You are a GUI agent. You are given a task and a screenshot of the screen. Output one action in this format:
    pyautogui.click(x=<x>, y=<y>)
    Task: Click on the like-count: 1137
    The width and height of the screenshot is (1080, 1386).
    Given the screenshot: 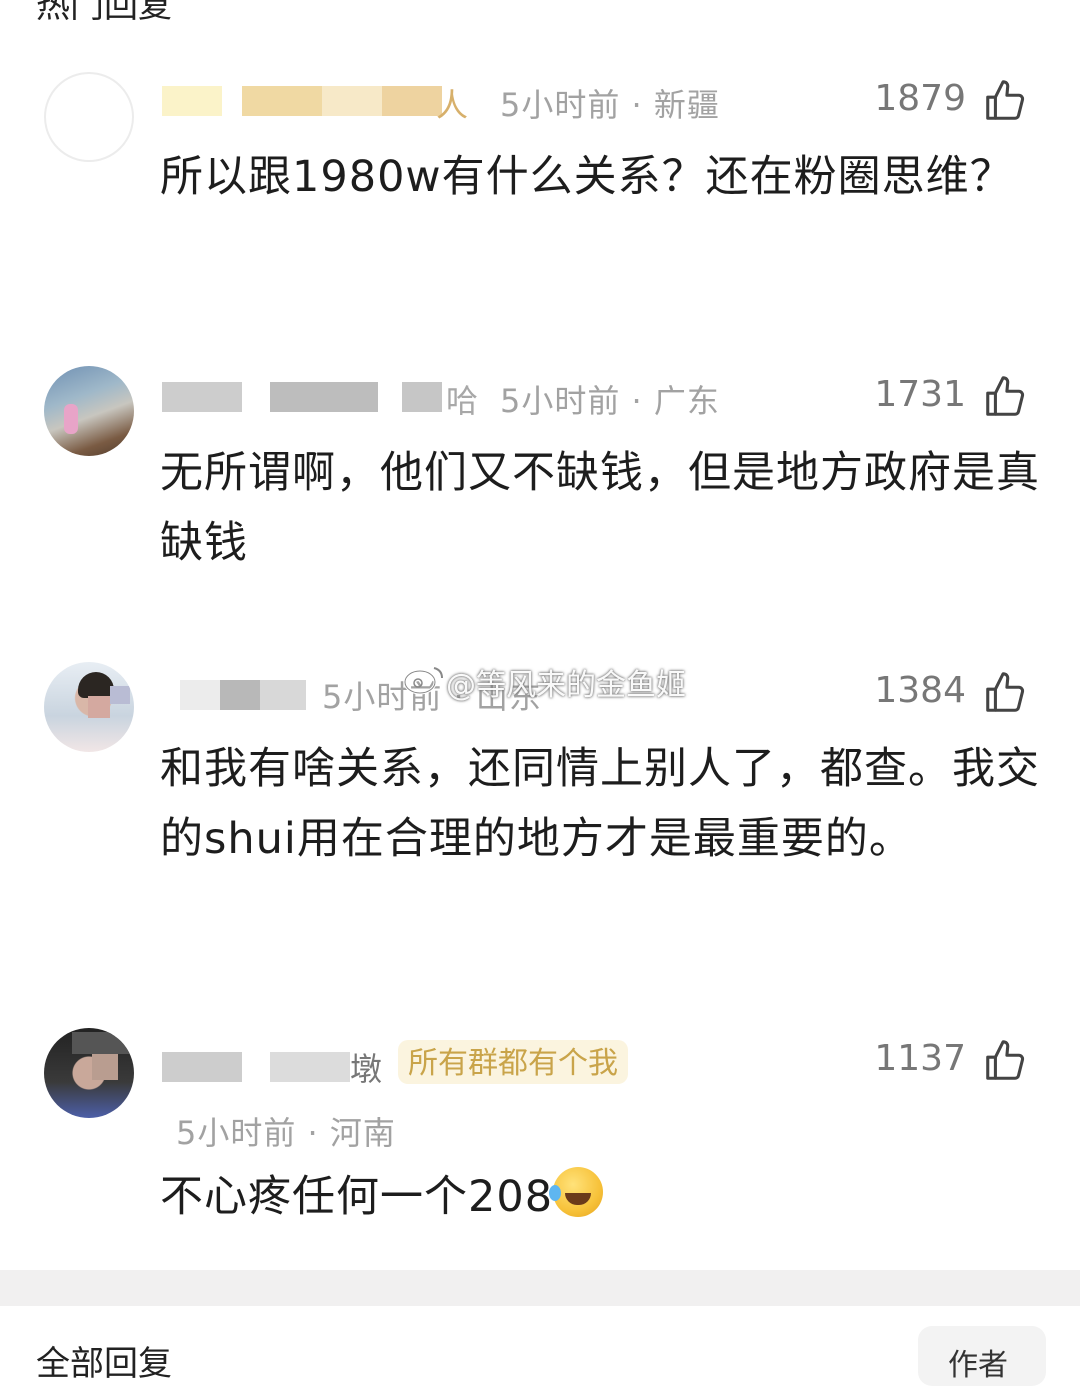 What is the action you would take?
    pyautogui.click(x=920, y=1058)
    